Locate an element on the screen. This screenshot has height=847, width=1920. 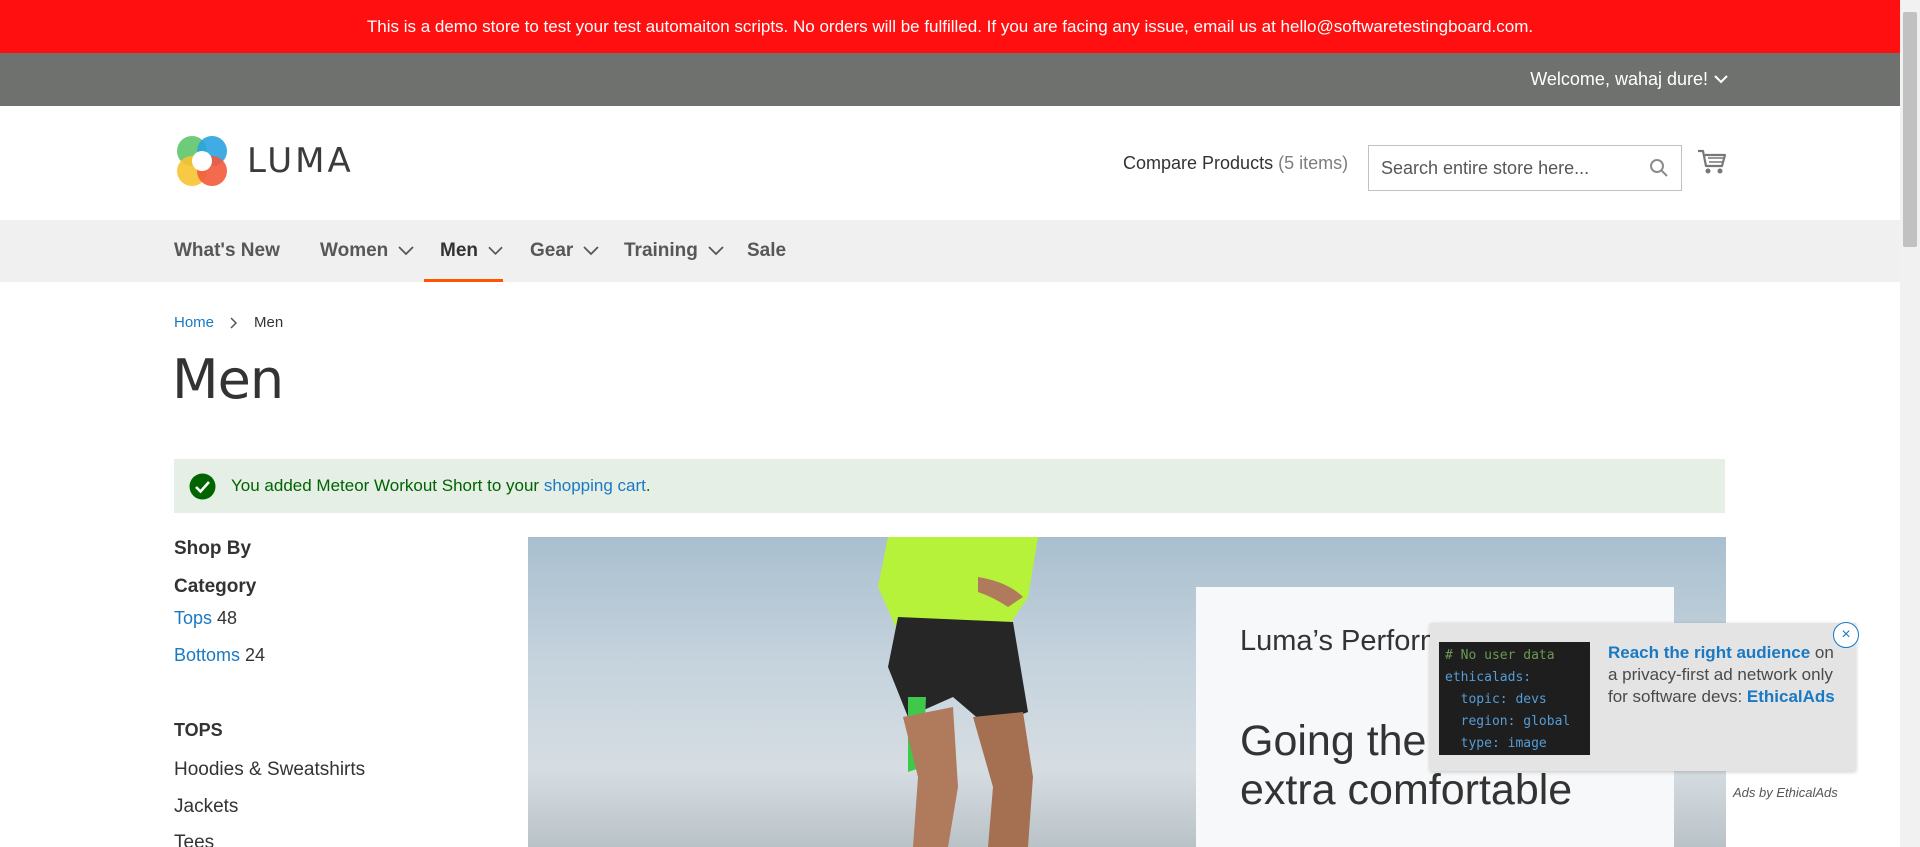
nav-item-gear: Gear is located at coordinates (564, 251).